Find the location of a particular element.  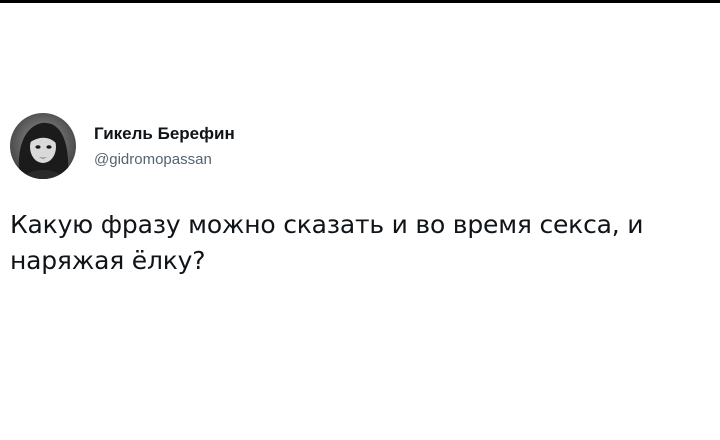

avatar is located at coordinates (43, 146).